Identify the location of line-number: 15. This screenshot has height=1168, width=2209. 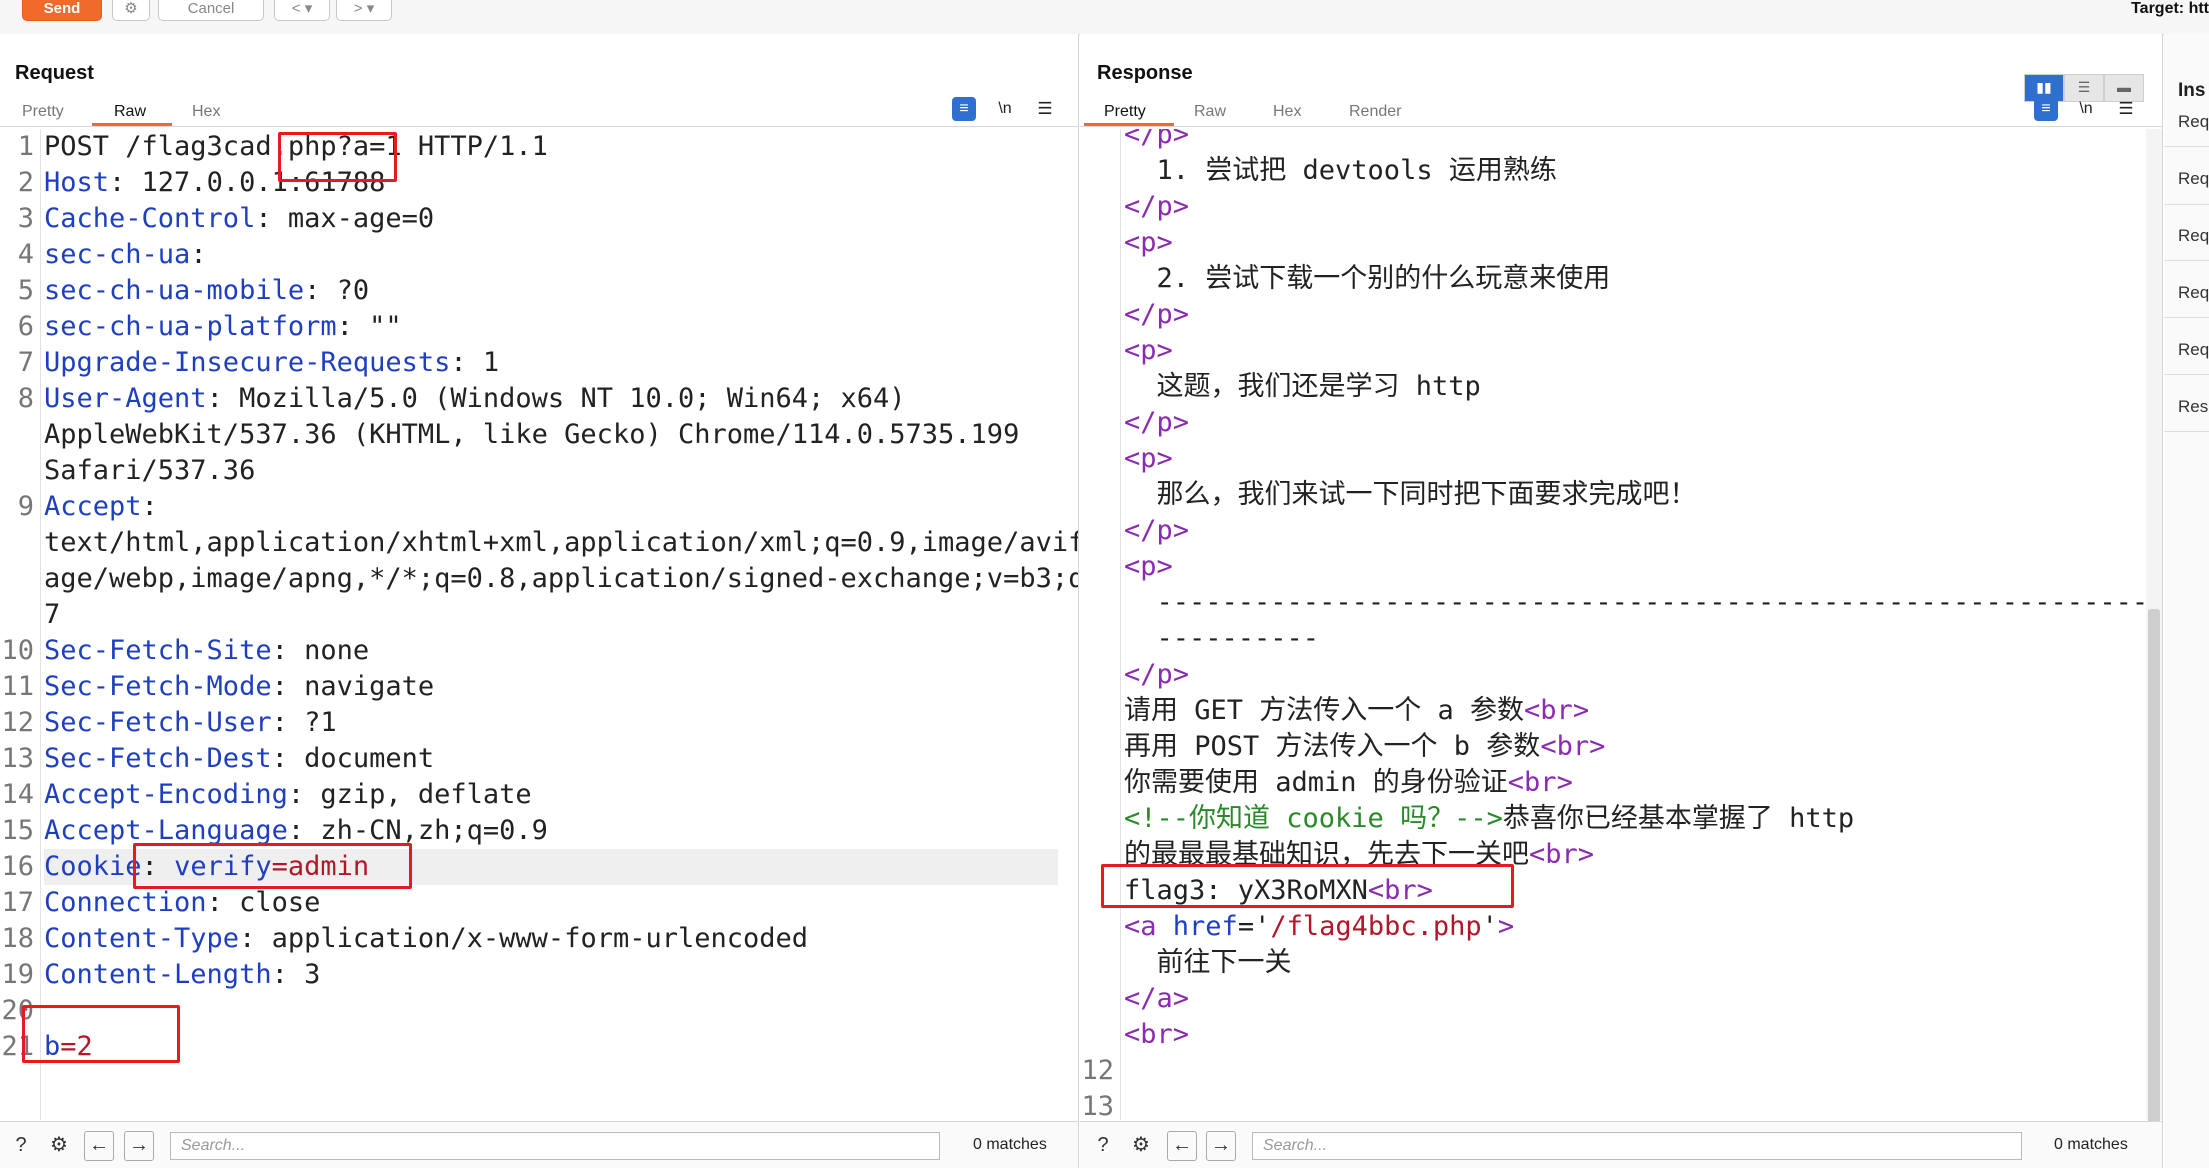
(17, 830).